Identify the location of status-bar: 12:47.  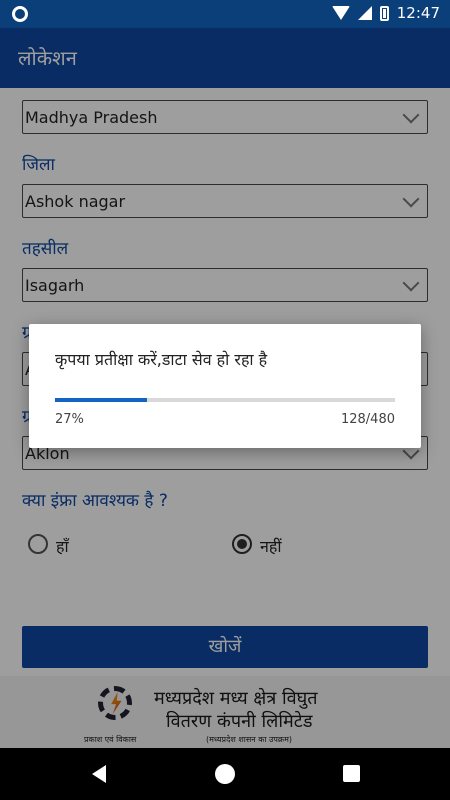
(225, 14).